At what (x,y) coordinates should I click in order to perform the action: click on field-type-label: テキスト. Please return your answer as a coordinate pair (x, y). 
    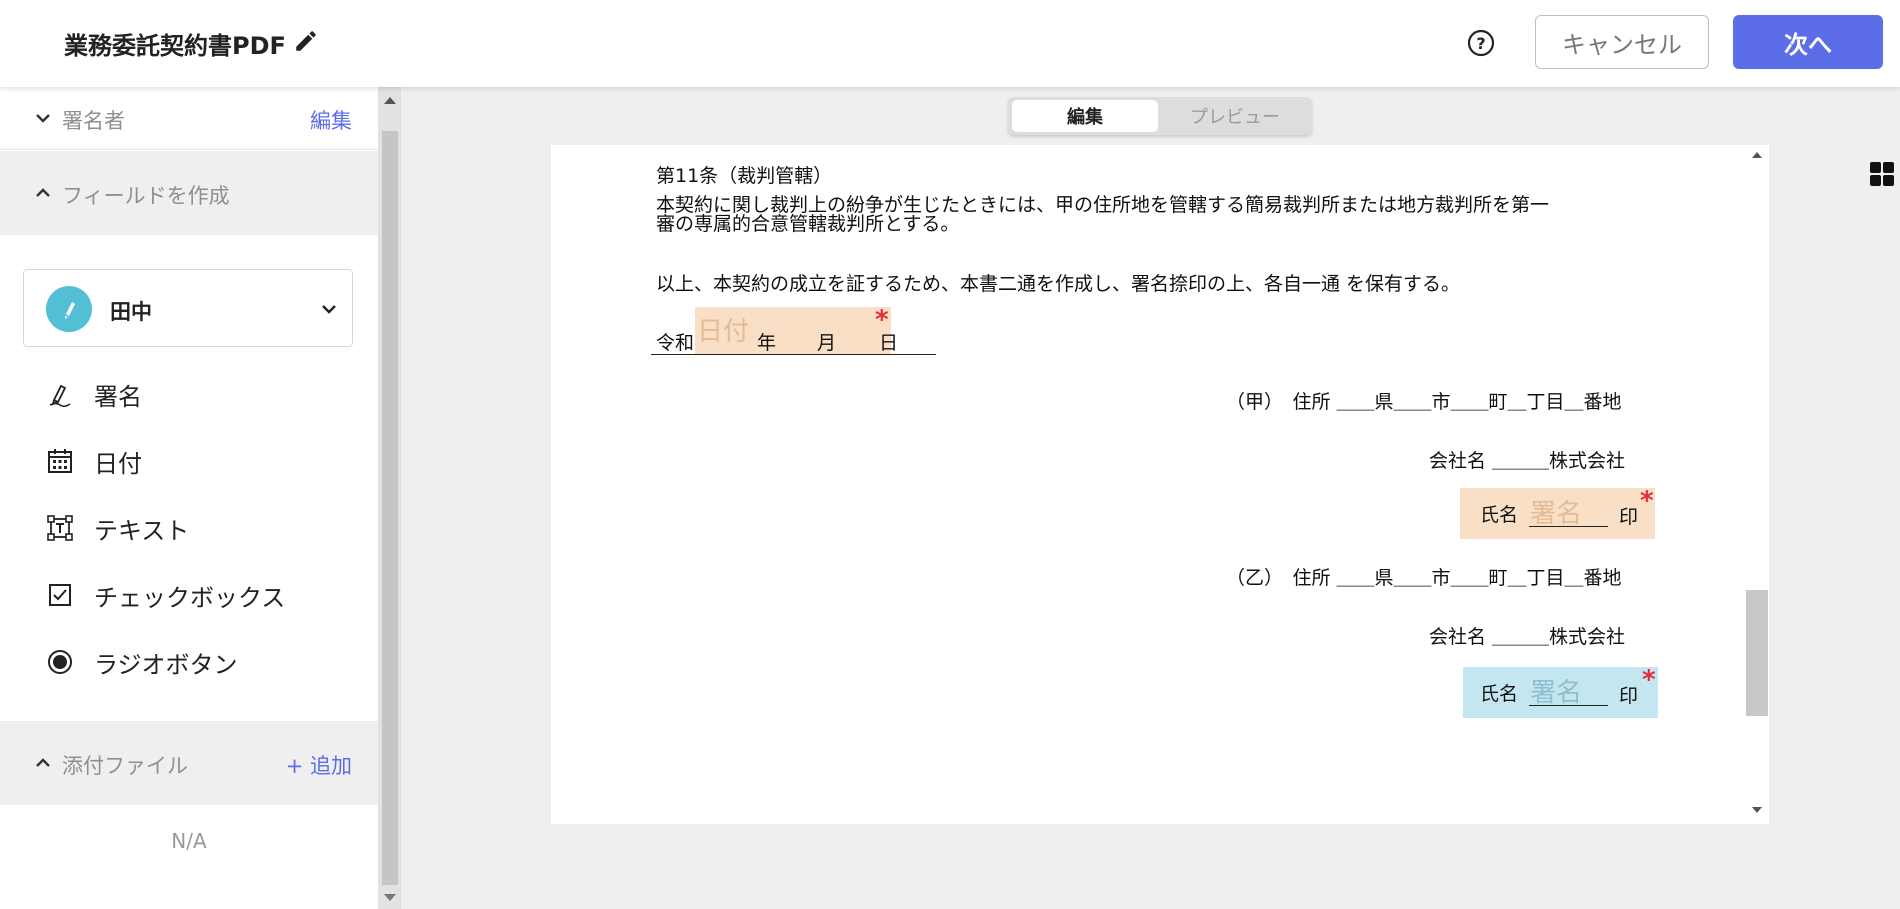
    Looking at the image, I should click on (142, 530).